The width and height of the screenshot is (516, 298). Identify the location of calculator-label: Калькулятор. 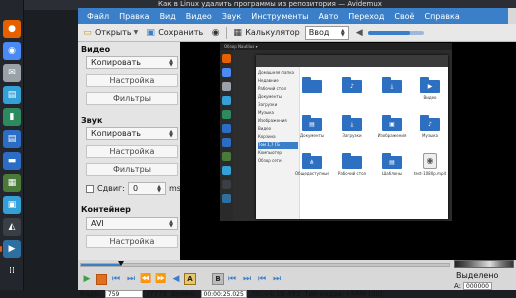
(272, 32).